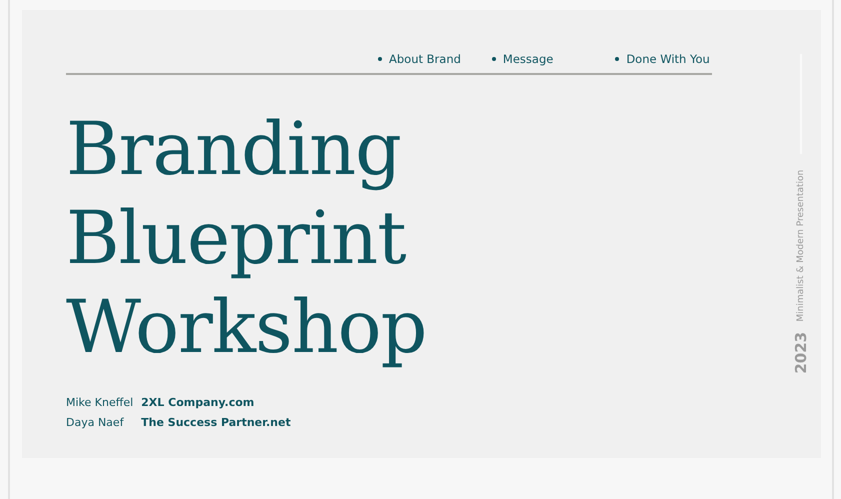  Describe the element at coordinates (801, 353) in the screenshot. I see `year-label: 2023` at that location.